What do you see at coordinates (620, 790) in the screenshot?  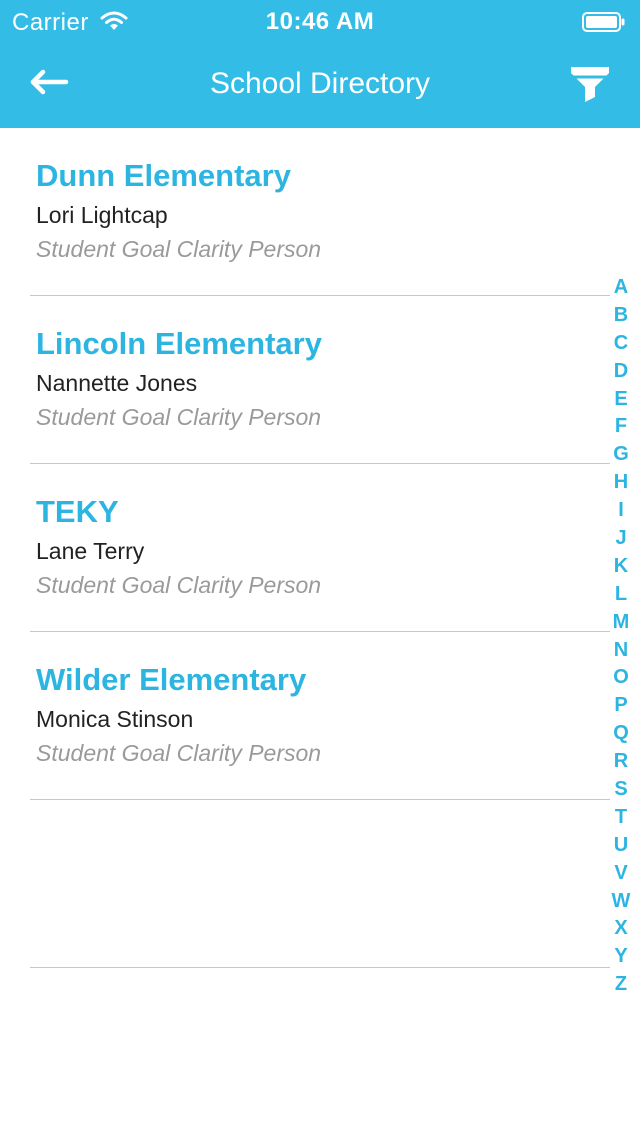 I see `index-letter-s: S` at bounding box center [620, 790].